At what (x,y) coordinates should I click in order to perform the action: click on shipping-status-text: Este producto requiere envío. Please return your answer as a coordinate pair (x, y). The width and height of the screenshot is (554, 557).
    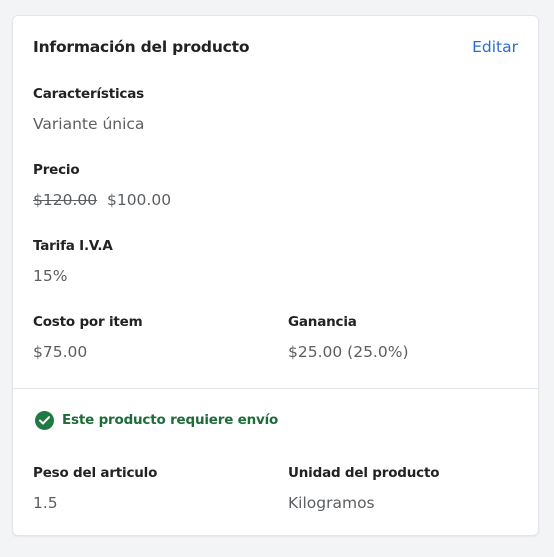
    Looking at the image, I should click on (170, 420).